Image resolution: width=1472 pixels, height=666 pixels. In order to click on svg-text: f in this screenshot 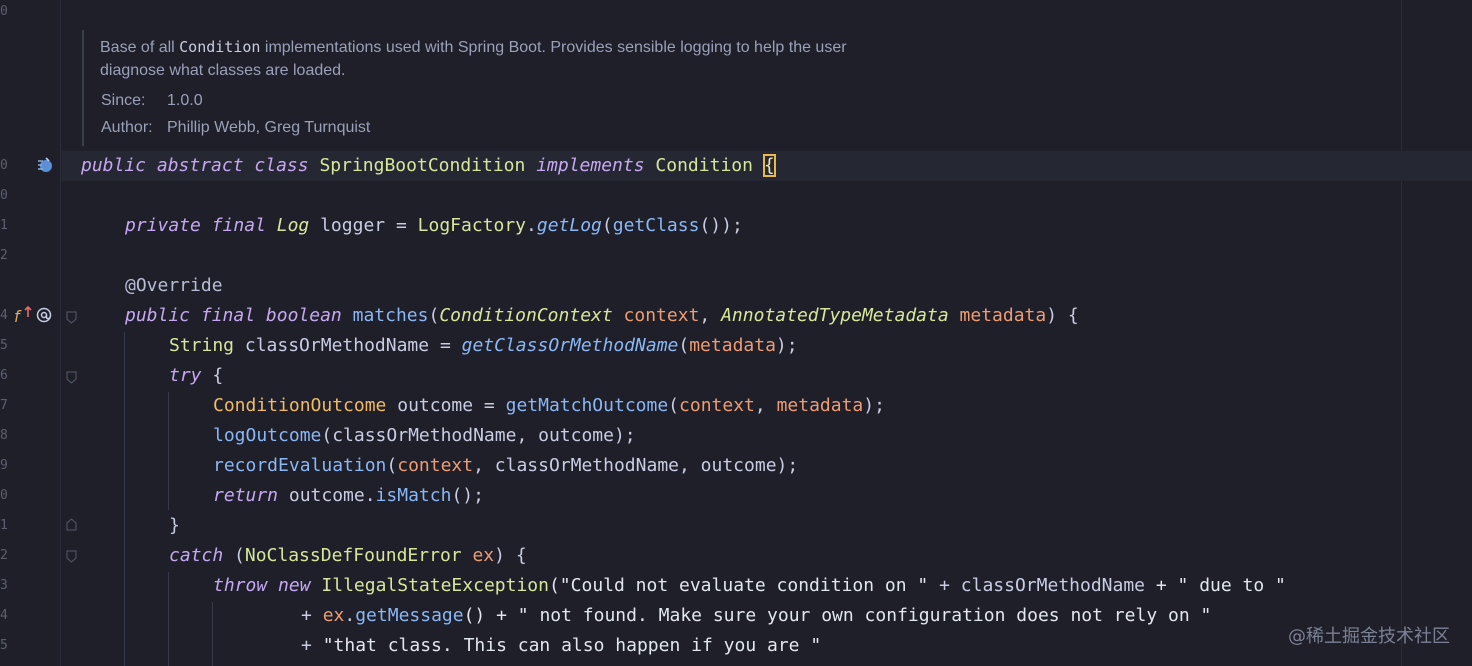, I will do `click(18, 316)`.